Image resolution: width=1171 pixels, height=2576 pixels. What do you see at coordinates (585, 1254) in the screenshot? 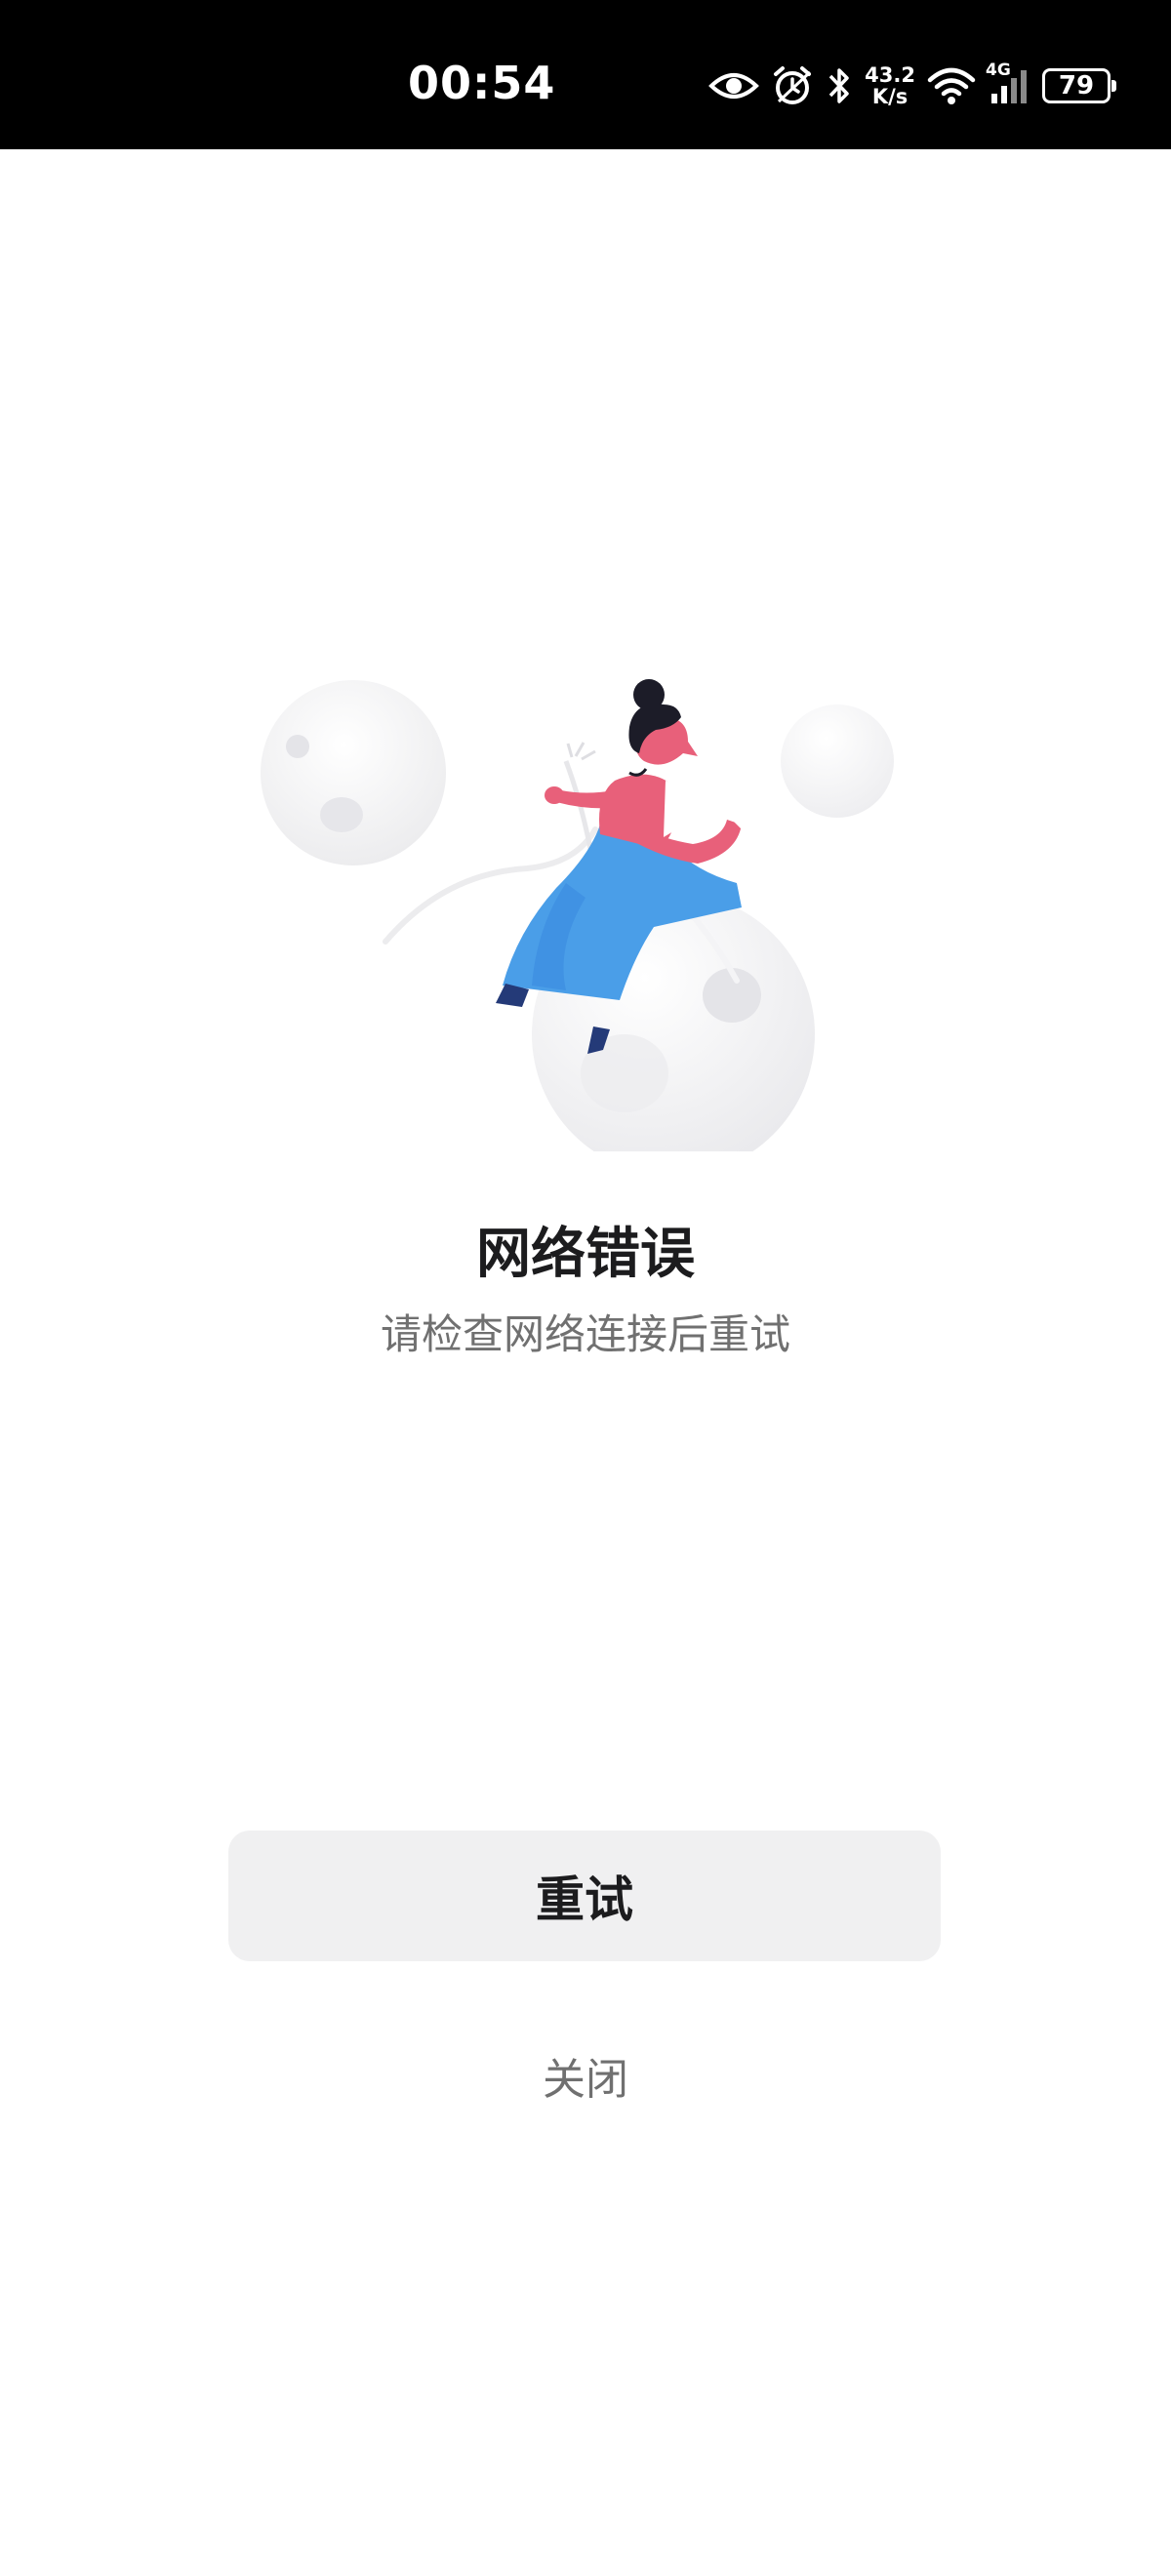
I see `error-title: 网络错误` at bounding box center [585, 1254].